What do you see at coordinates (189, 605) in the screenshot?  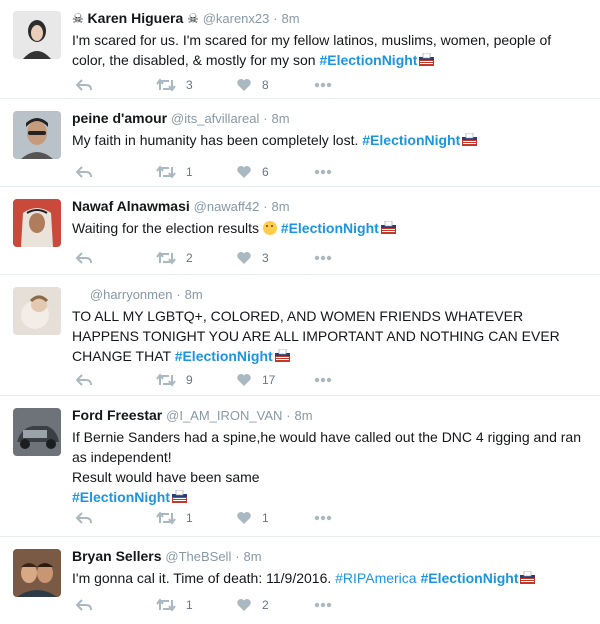 I see `retweet-count: 1` at bounding box center [189, 605].